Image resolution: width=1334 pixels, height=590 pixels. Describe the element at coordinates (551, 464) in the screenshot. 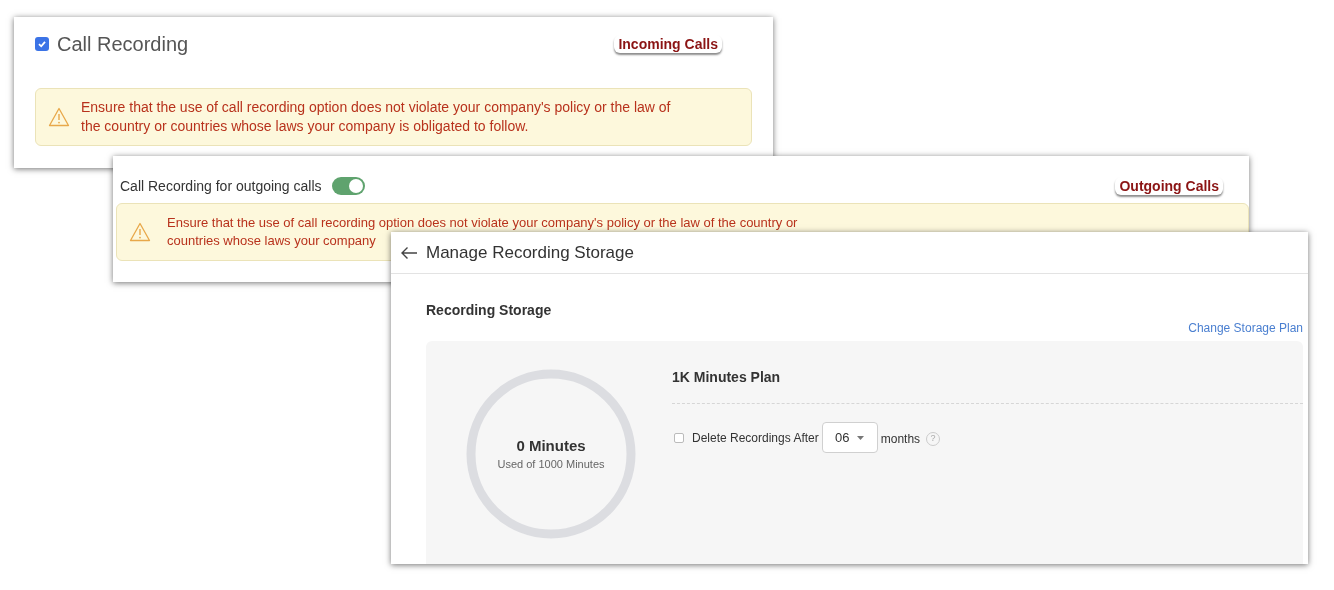

I see `usage-caption: Used of 1000 Minutes` at that location.